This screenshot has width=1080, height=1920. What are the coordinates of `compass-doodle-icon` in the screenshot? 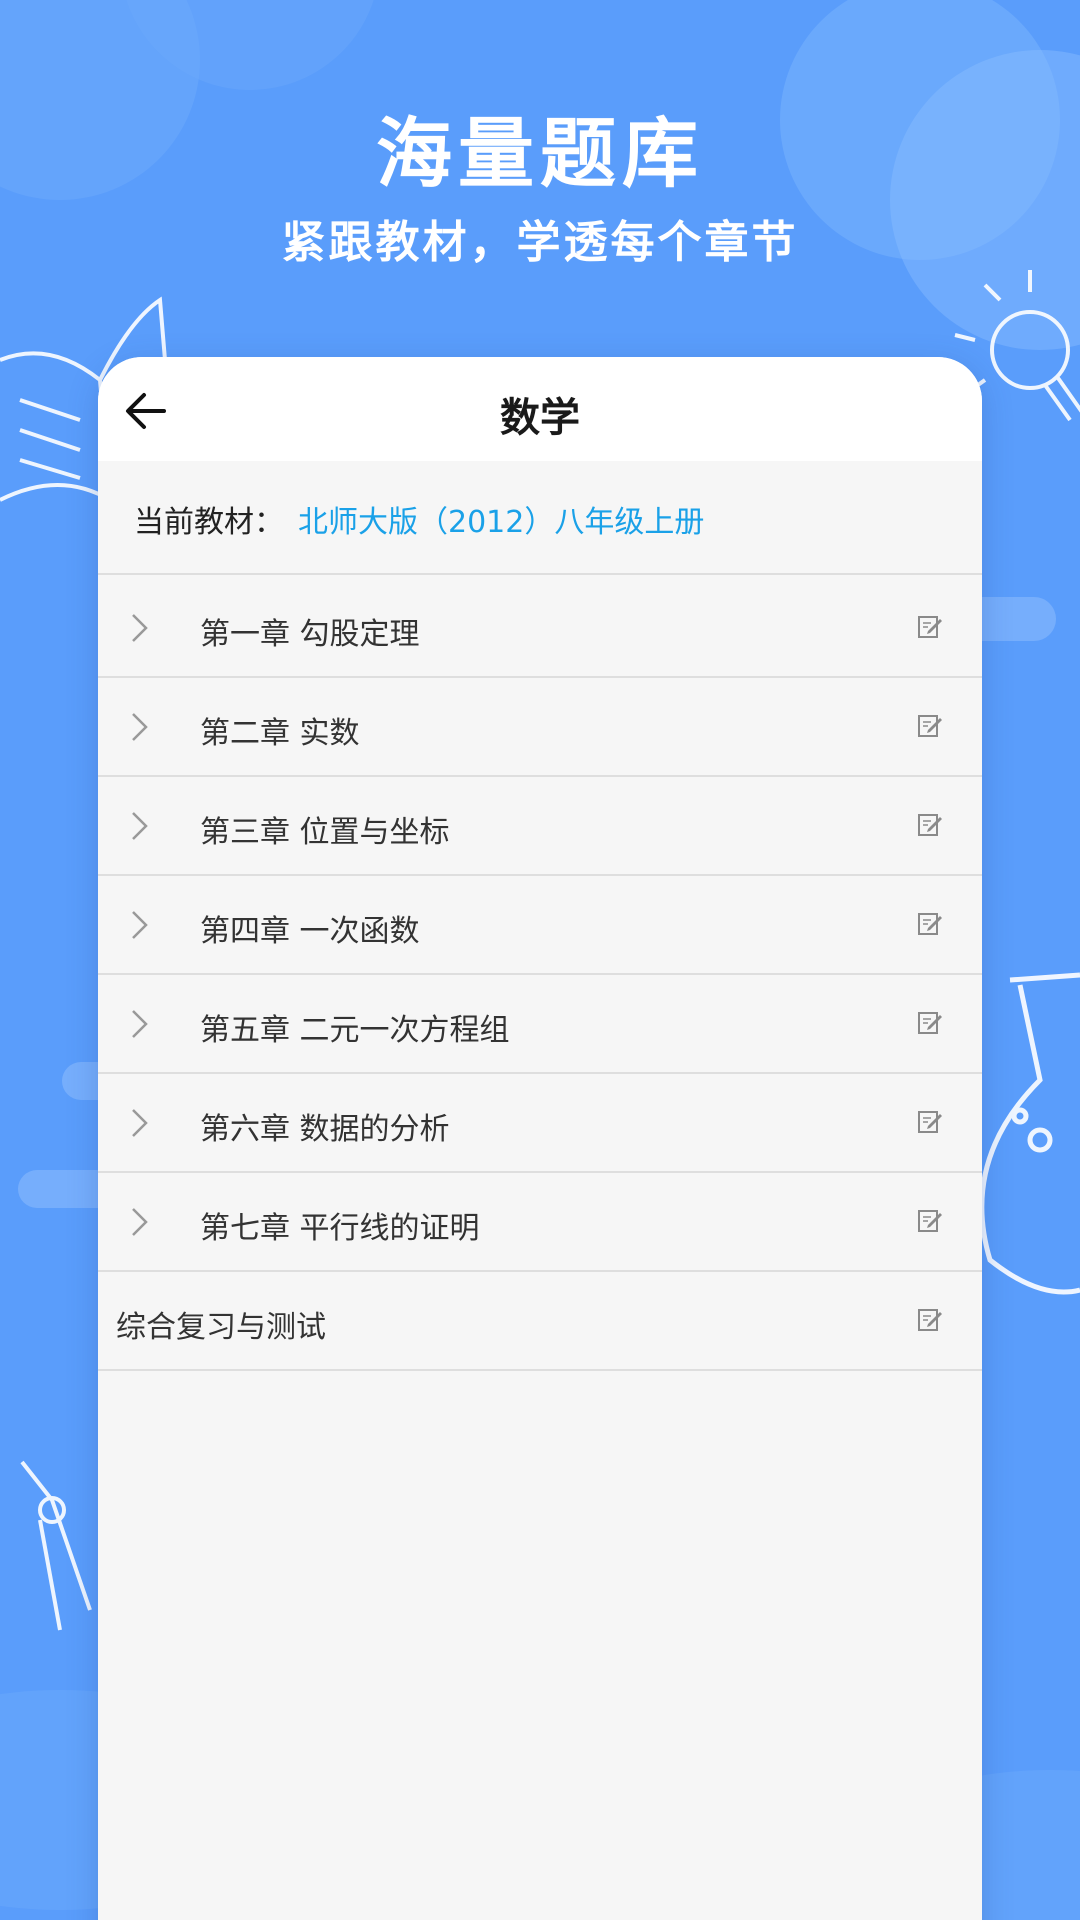 It's located at (56, 1545).